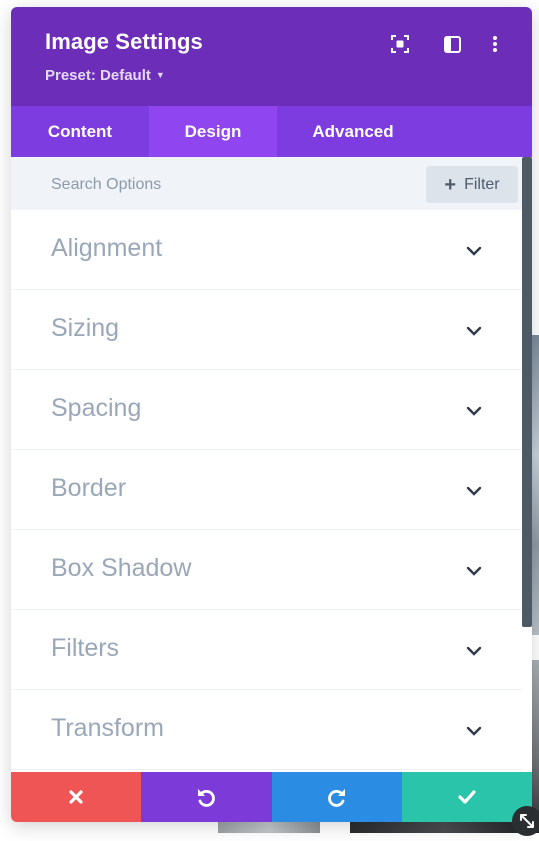  I want to click on caret-down-icon: ▼, so click(160, 75).